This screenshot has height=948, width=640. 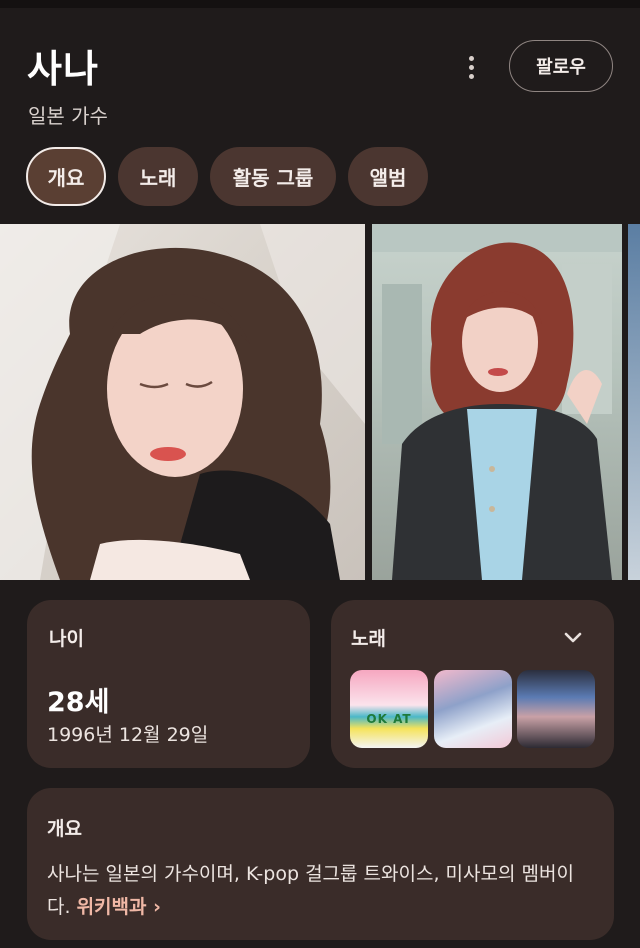 I want to click on songs-card: 노래 OK AT, so click(x=472, y=684).